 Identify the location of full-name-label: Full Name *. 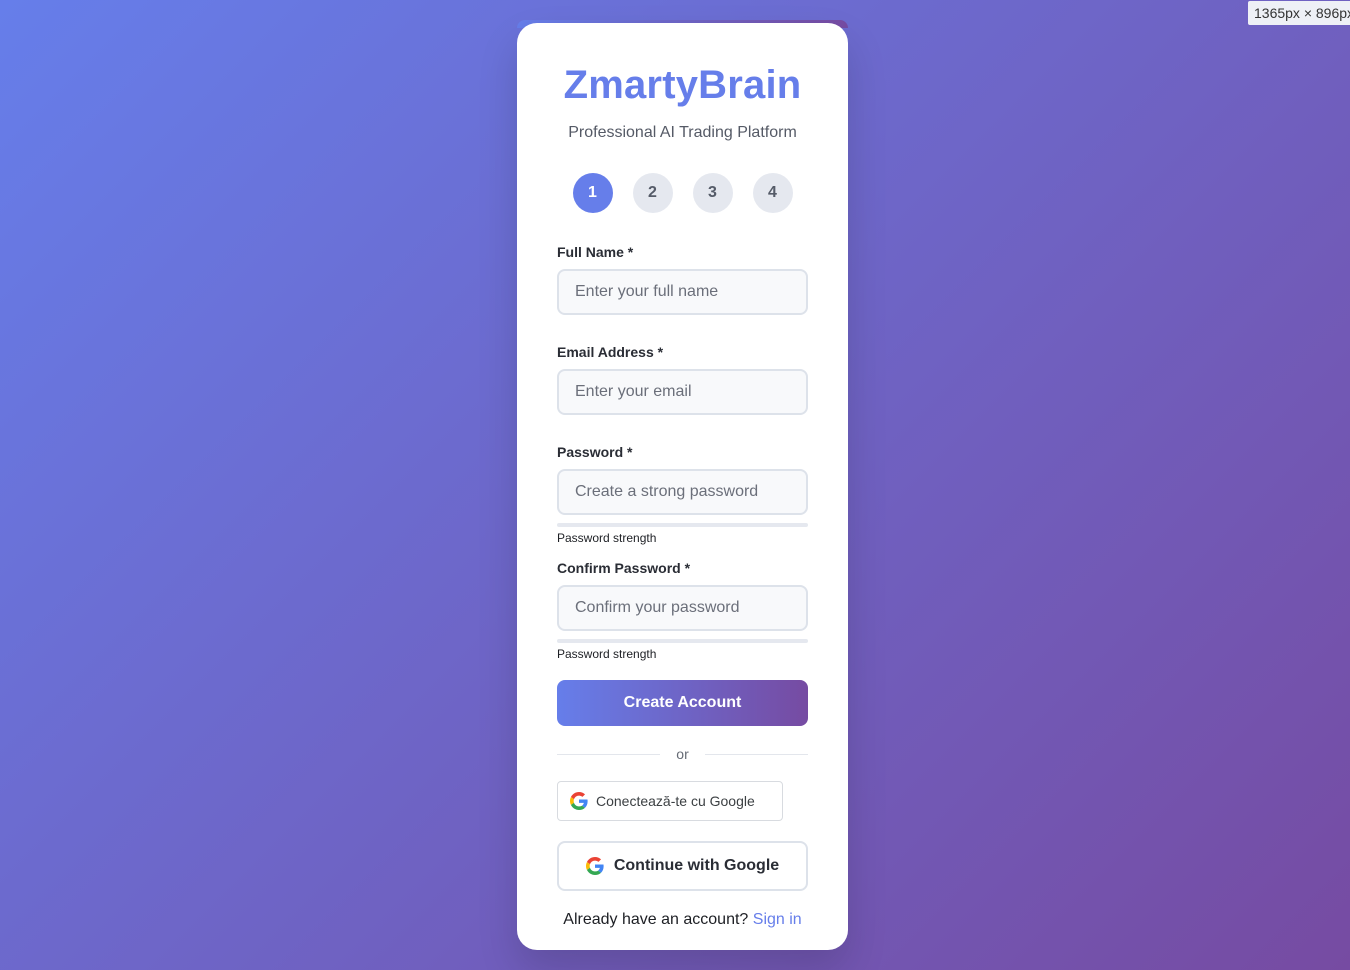
(595, 252).